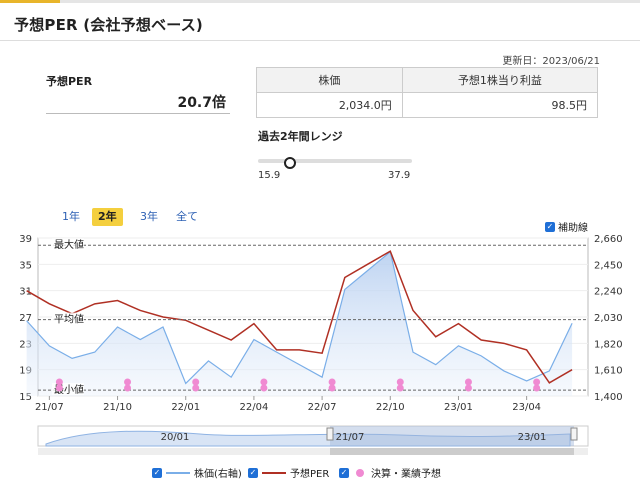 This screenshot has width=640, height=492. What do you see at coordinates (108, 25) in the screenshot?
I see `page-title: 予想PER (会社予想ベース)` at bounding box center [108, 25].